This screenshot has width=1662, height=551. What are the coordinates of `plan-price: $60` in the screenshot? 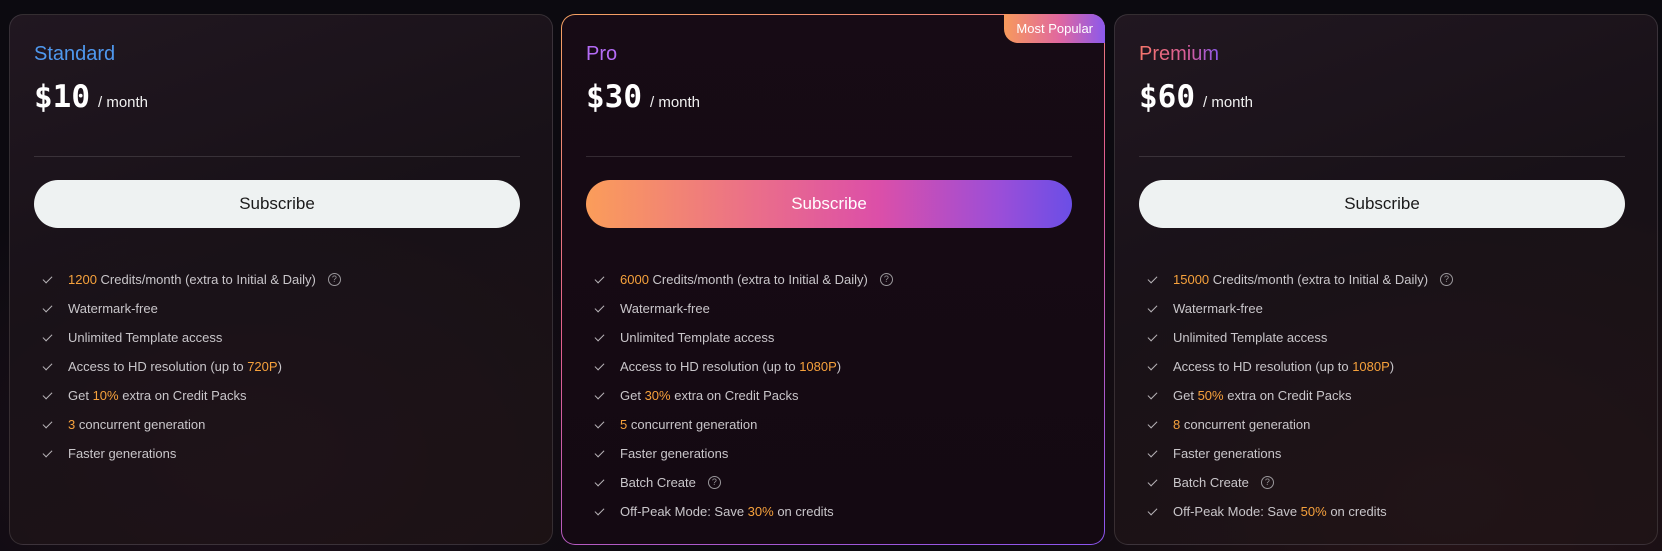 It's located at (1167, 97).